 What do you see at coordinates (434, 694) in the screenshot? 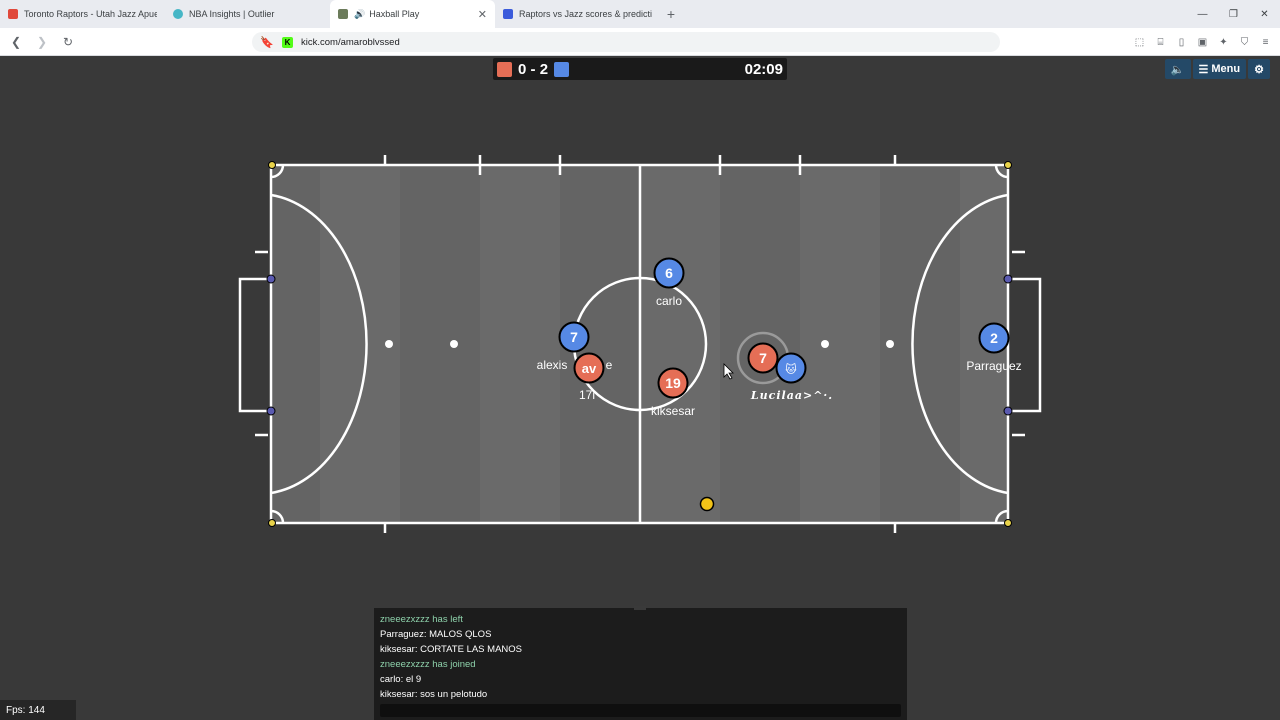
I see `chat-message: kiksesar: sos un pelotudo` at bounding box center [434, 694].